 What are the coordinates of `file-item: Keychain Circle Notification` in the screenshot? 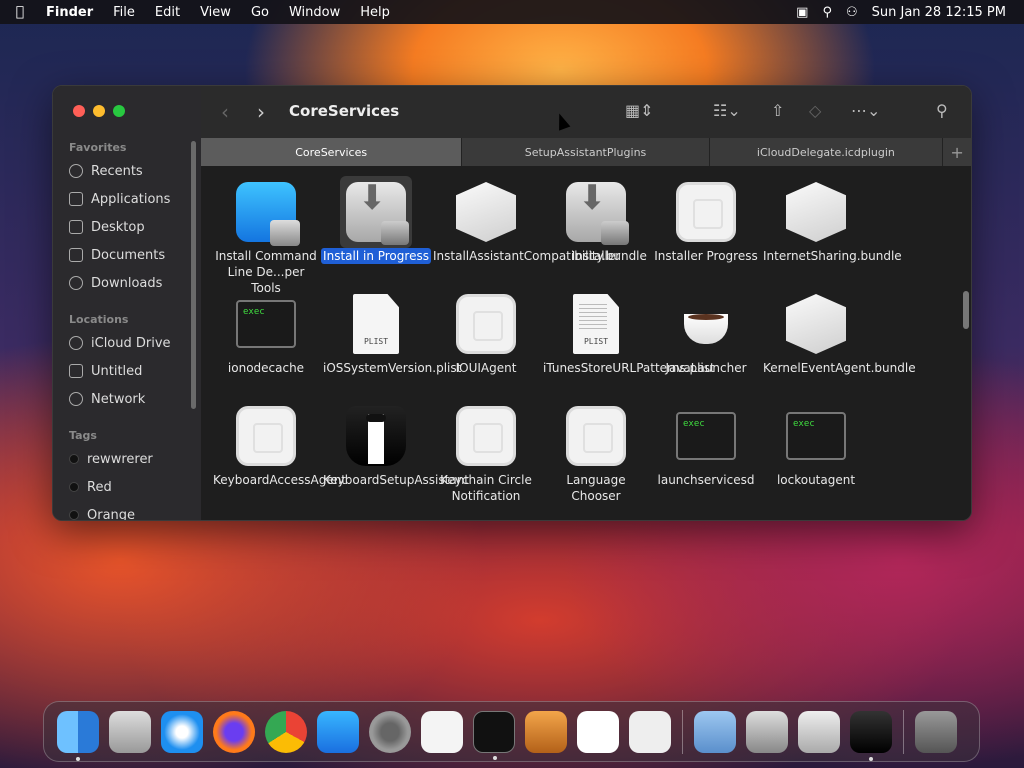 It's located at (486, 452).